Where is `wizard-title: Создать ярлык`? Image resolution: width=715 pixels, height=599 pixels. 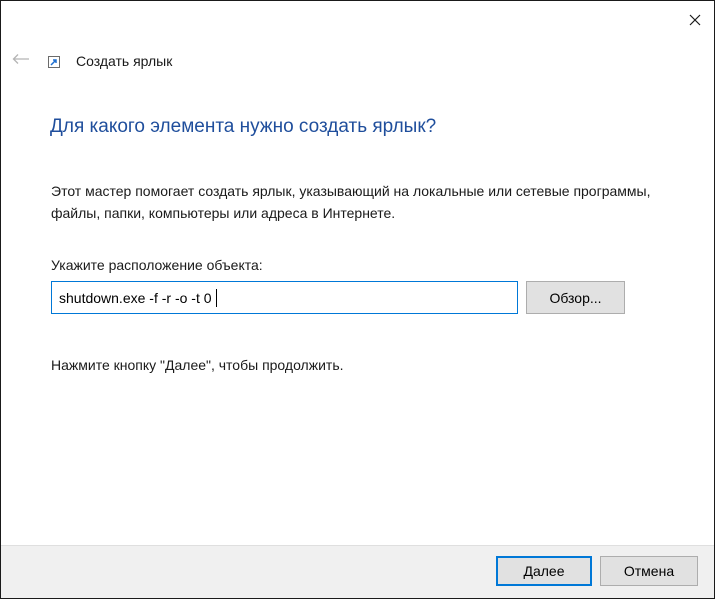
wizard-title: Создать ярлык is located at coordinates (124, 61).